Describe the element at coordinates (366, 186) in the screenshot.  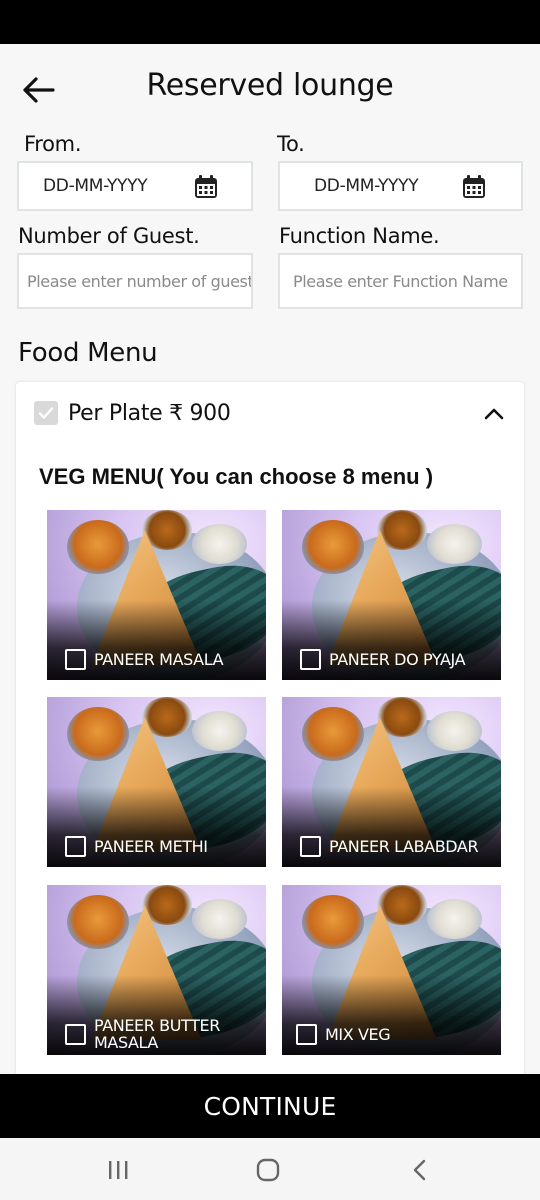
I see `to-date-value: DD-MM-YYYY` at that location.